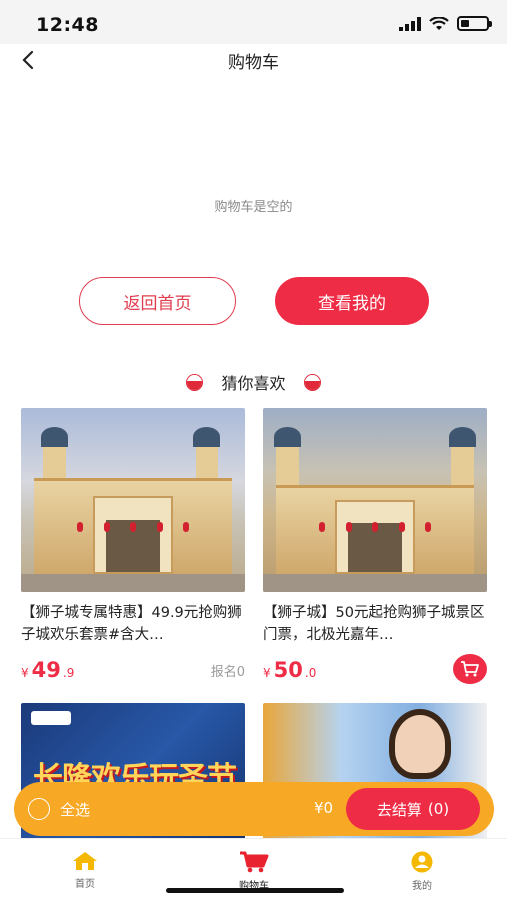  Describe the element at coordinates (399, 809) in the screenshot. I see `checkout-label: 去结算` at that location.